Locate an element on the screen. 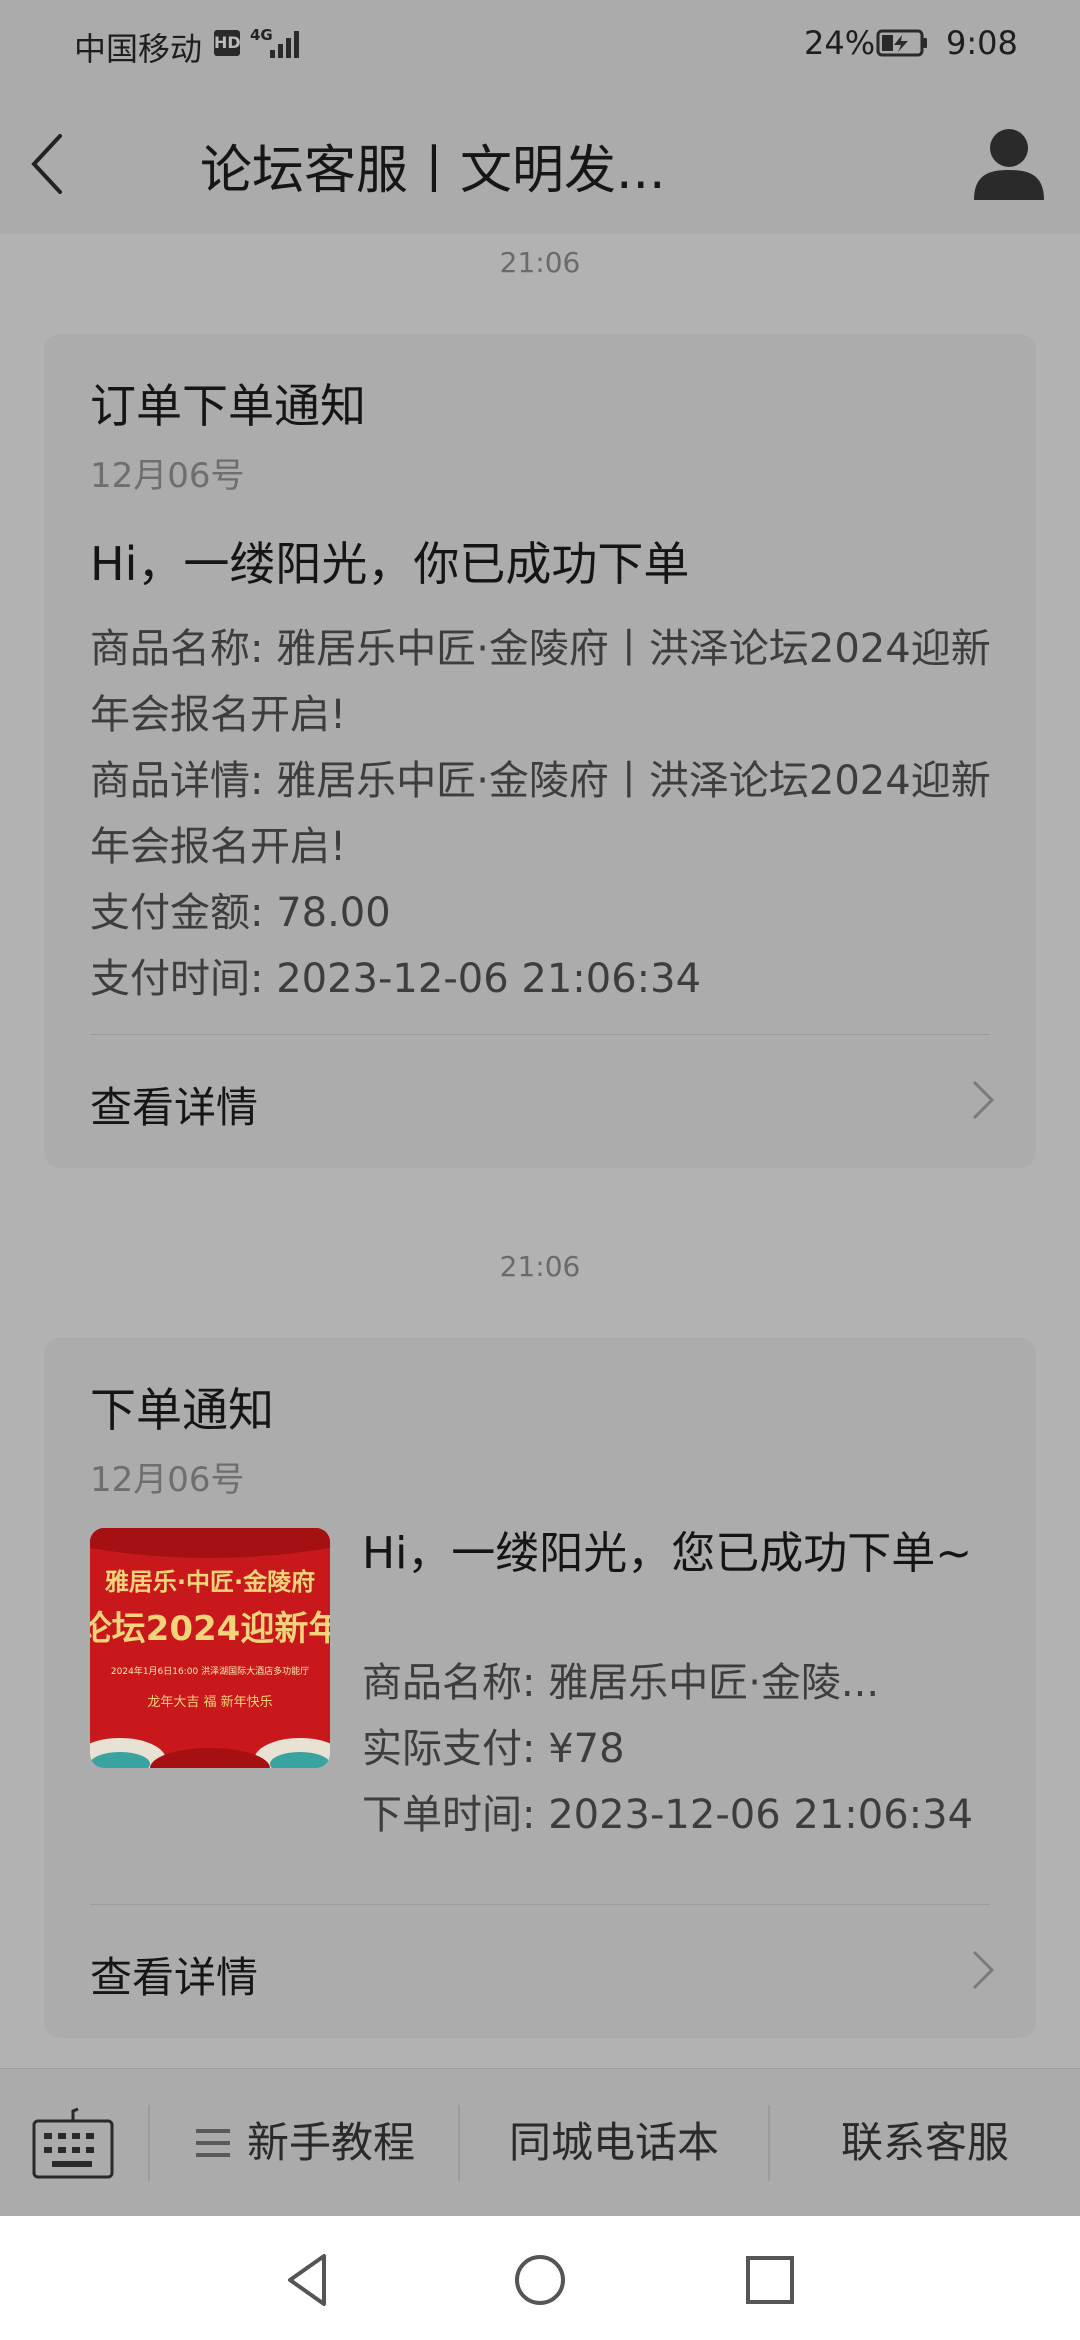 This screenshot has width=1080, height=2340. bottom-menu-bar: 新手教程 同城电话本 联系客服 is located at coordinates (540, 2142).